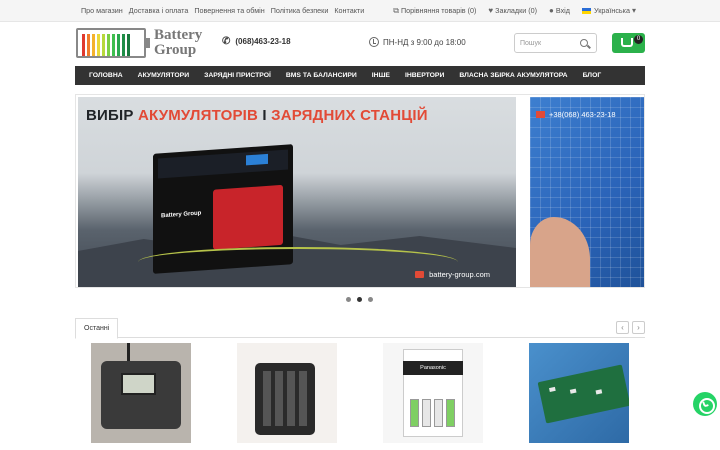  What do you see at coordinates (263, 41) in the screenshot?
I see `header-phone-number: (068)463-23-18` at bounding box center [263, 41].